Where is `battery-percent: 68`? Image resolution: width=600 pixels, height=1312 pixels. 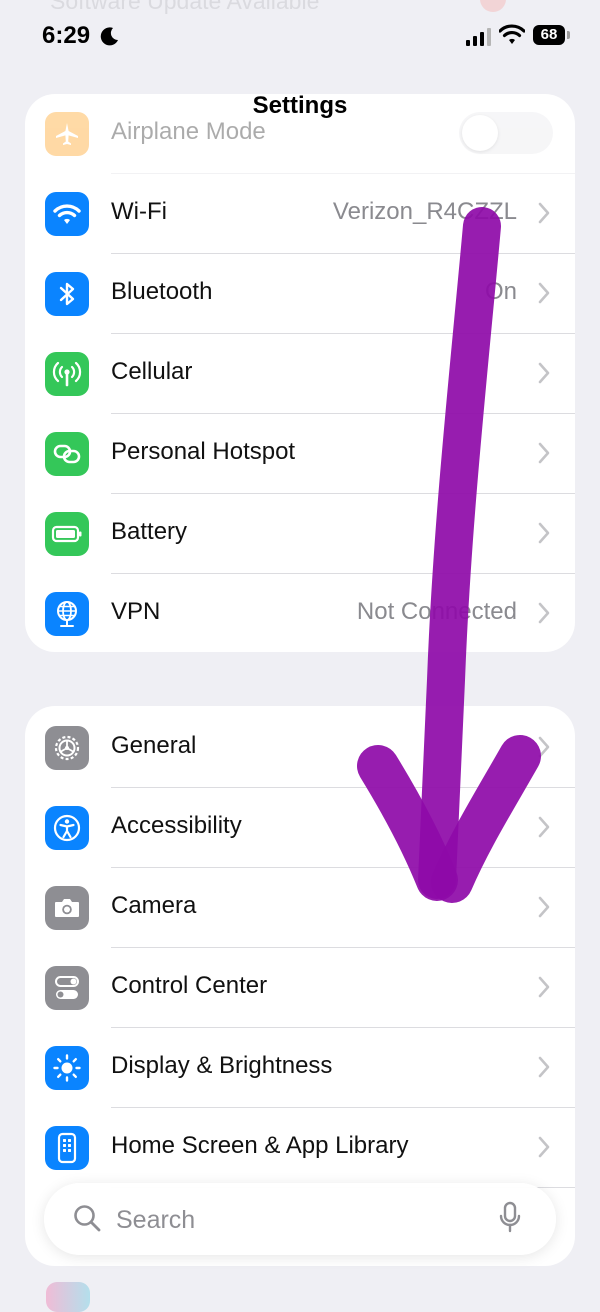 battery-percent: 68 is located at coordinates (549, 34).